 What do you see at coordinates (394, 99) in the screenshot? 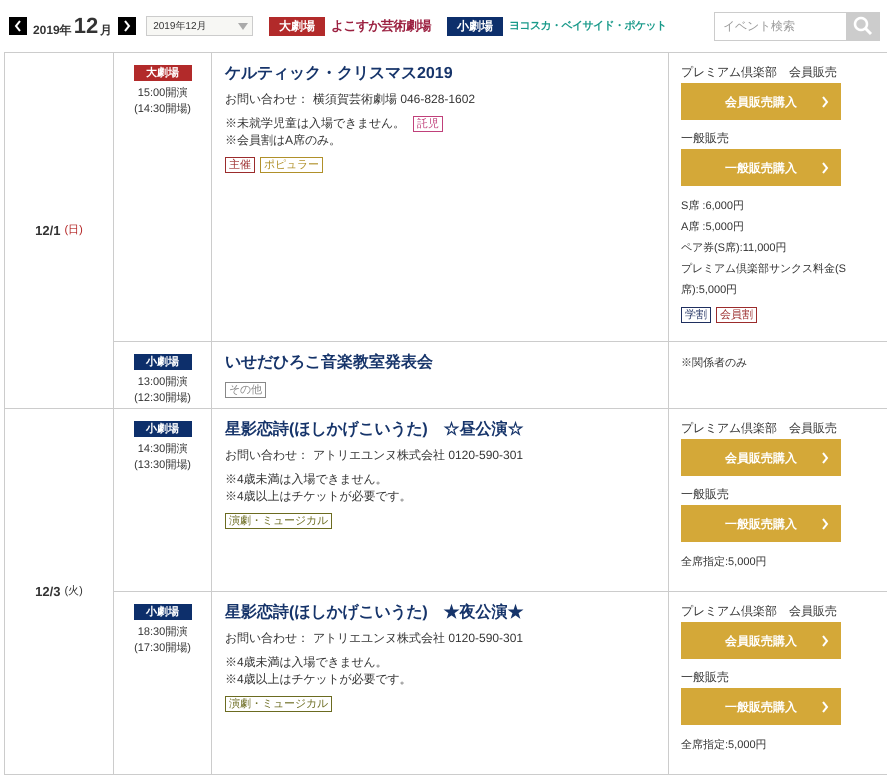
I see `contact-info: 横須賀芸術劇場 046-828-1602` at bounding box center [394, 99].